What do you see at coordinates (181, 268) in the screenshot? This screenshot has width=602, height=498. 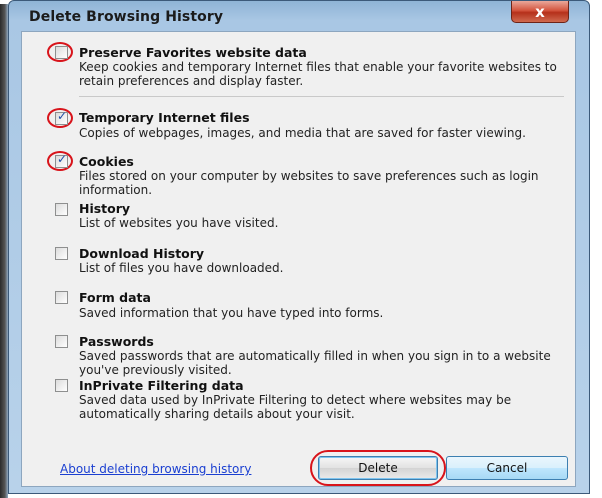 I see `option-description: List of files you have downloaded.` at bounding box center [181, 268].